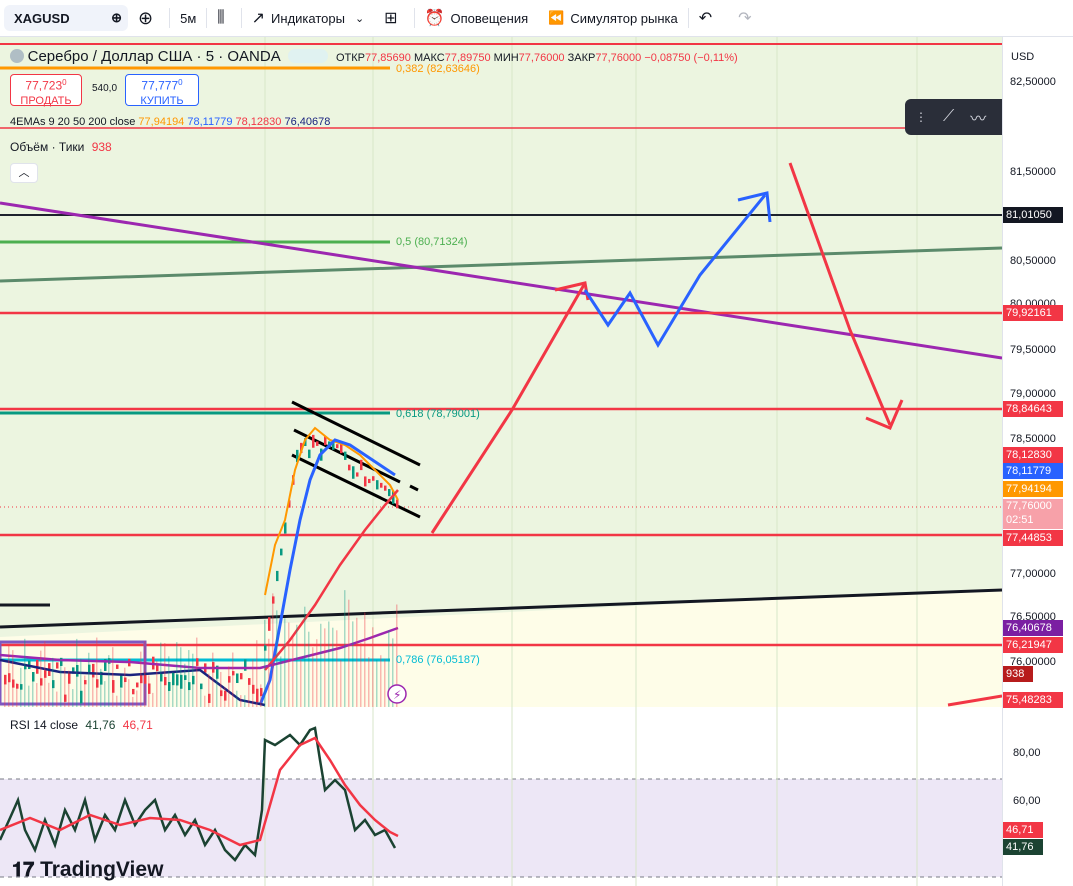 Image resolution: width=1073 pixels, height=886 pixels. What do you see at coordinates (921, 117) in the screenshot?
I see `drag-handle-icon: ⋮` at bounding box center [921, 117].